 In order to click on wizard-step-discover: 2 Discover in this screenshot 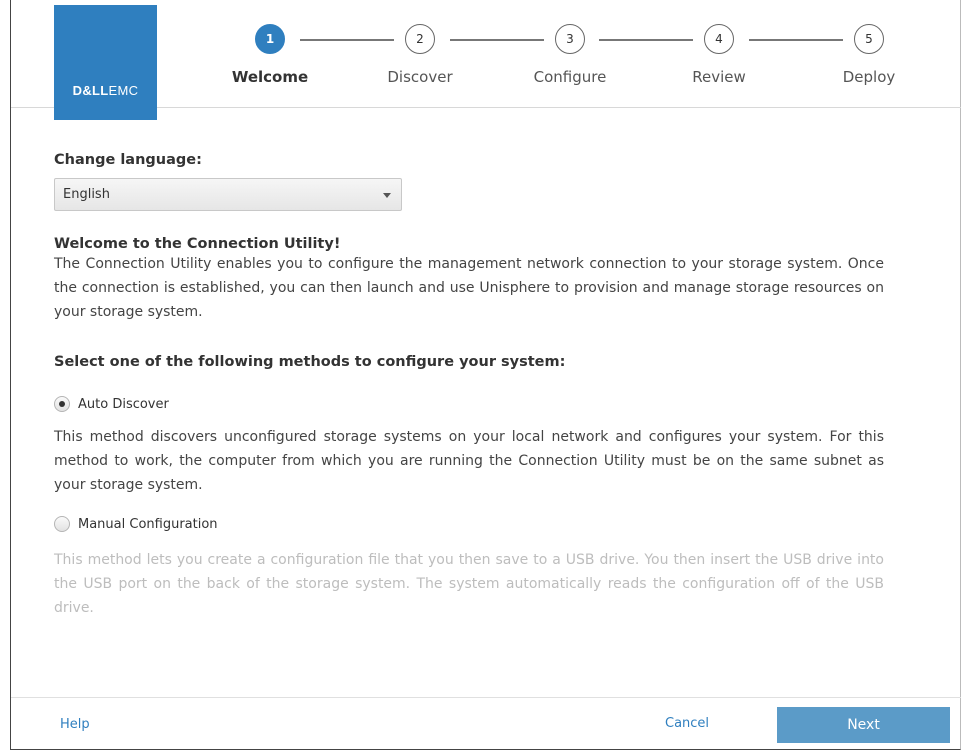, I will do `click(420, 55)`.